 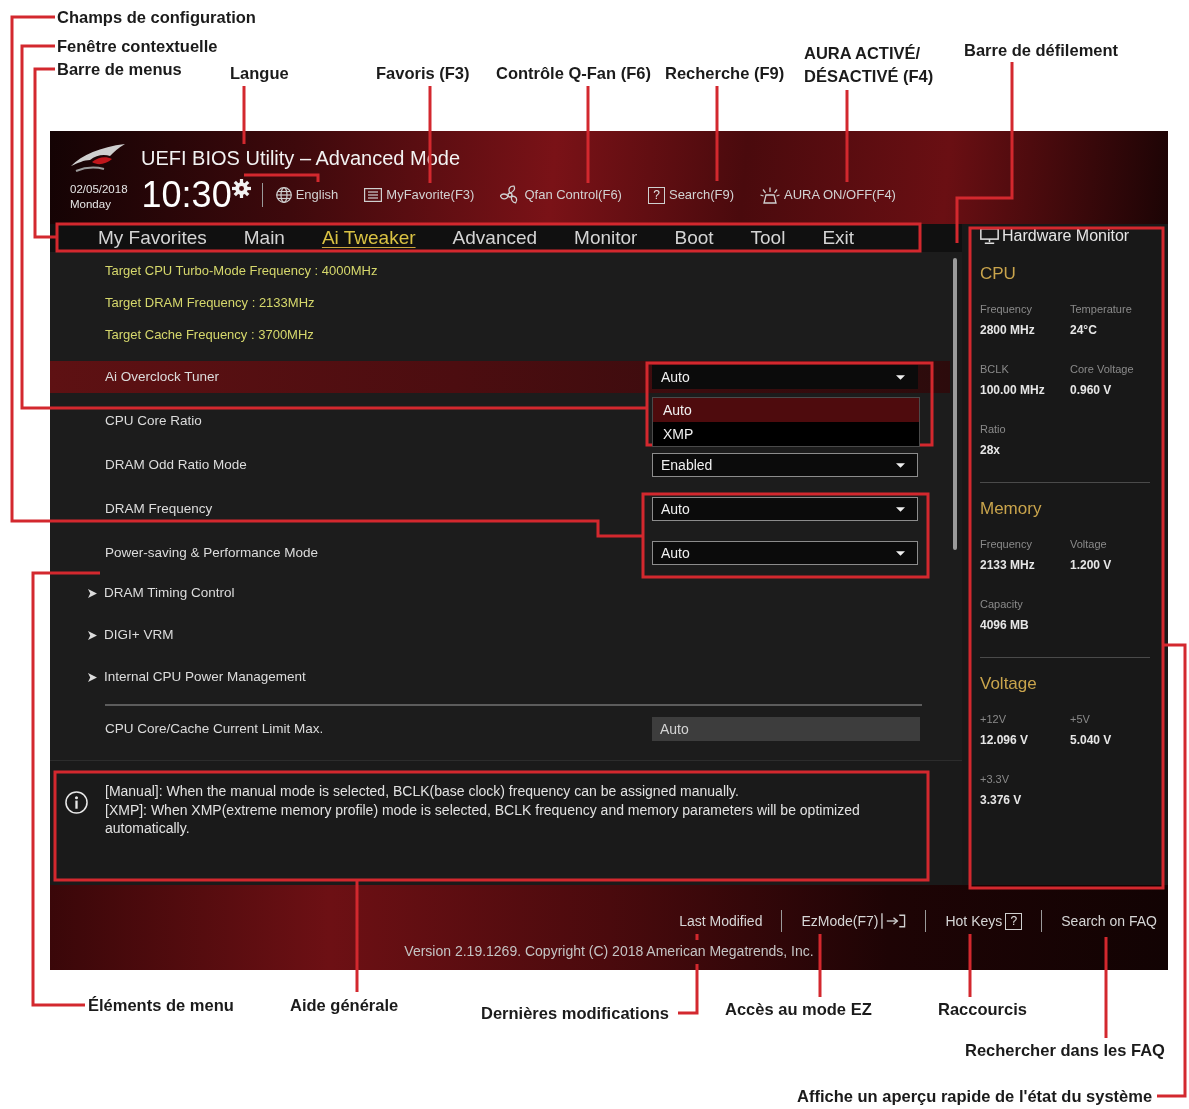 What do you see at coordinates (483, 819) in the screenshot?
I see `help-text: [XMP]: When XMP(extreme memory profile) mode is selected, BCLK frequency and memory parameters will be optimized automatically.` at bounding box center [483, 819].